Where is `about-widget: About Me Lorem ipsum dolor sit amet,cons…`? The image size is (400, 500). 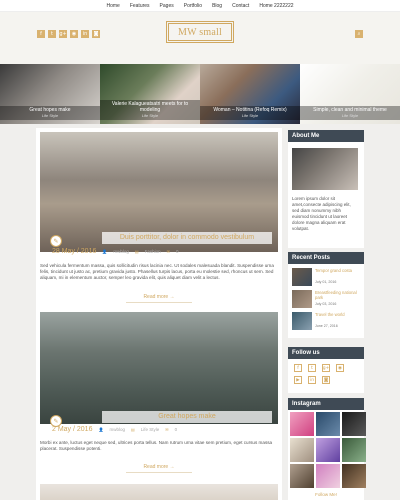 about-widget: About Me Lorem ipsum dolor sit amet,cons… is located at coordinates (326, 189).